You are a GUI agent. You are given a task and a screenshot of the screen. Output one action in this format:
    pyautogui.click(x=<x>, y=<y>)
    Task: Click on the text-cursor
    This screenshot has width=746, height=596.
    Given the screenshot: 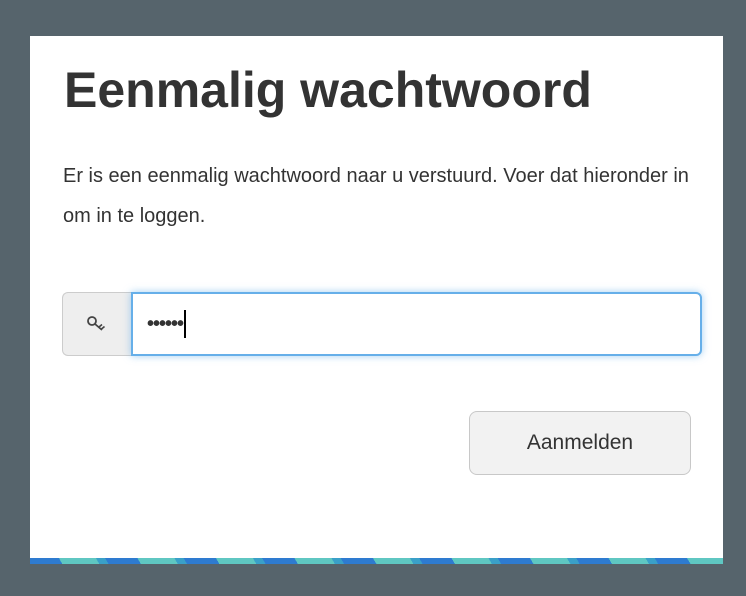 What is the action you would take?
    pyautogui.click(x=185, y=324)
    